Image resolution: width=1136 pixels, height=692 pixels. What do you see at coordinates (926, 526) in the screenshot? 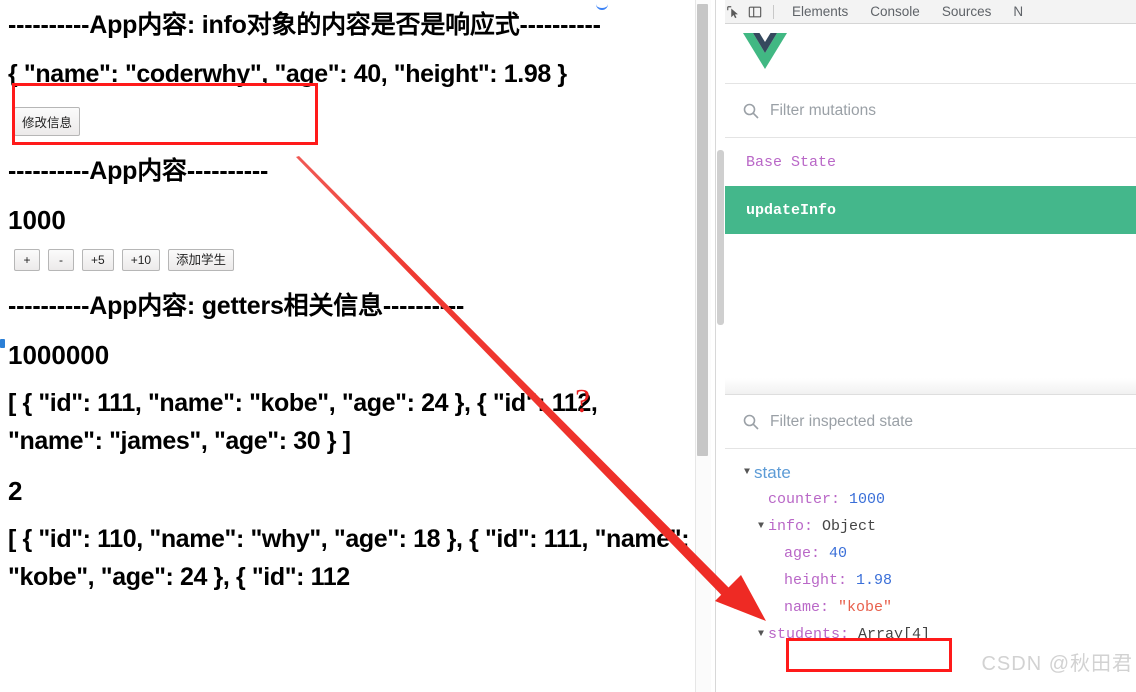
I see `state-info-row: ▼ info: Object` at bounding box center [926, 526].